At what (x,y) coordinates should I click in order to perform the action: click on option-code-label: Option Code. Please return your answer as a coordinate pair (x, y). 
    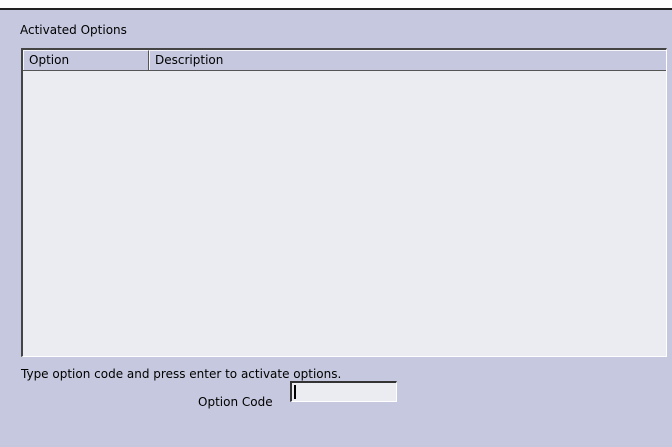
    Looking at the image, I should click on (235, 402).